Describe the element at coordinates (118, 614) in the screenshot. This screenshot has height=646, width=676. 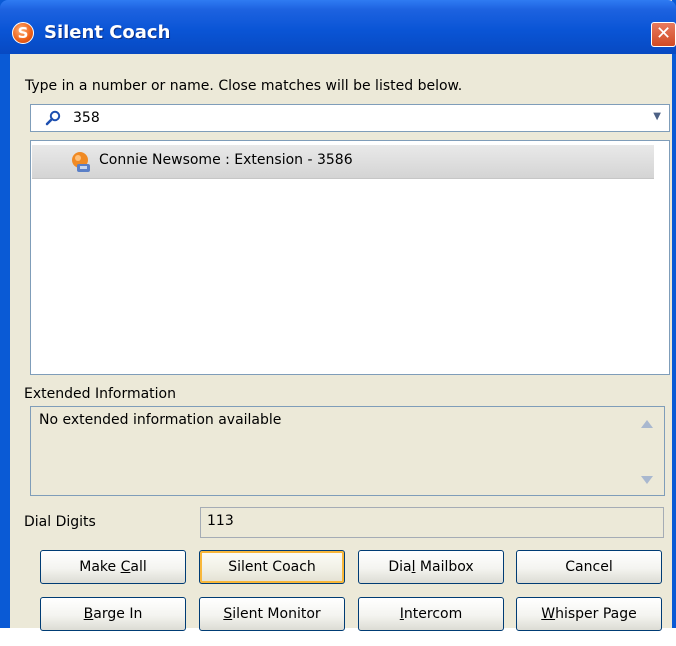
I see `button-label: arge In` at that location.